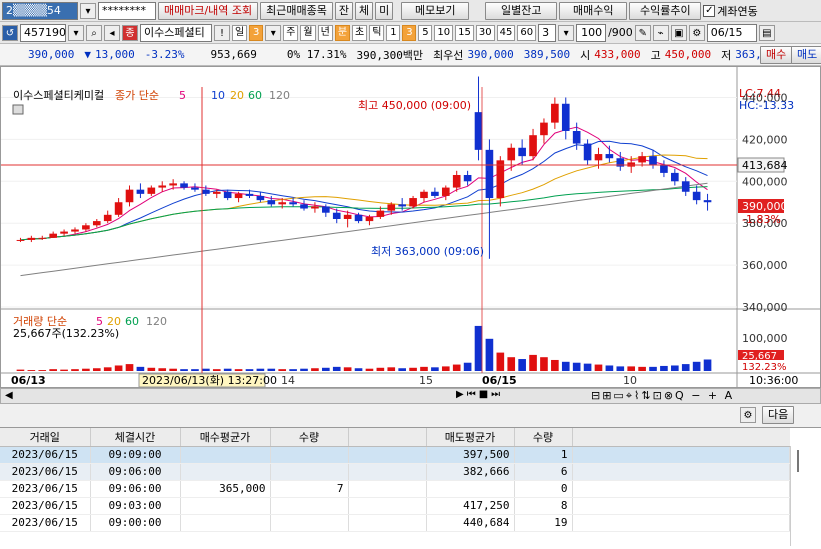  I want to click on table-header: 거래일 체결시간 매수평균가 수량 매도평균가 수량, so click(395, 437).